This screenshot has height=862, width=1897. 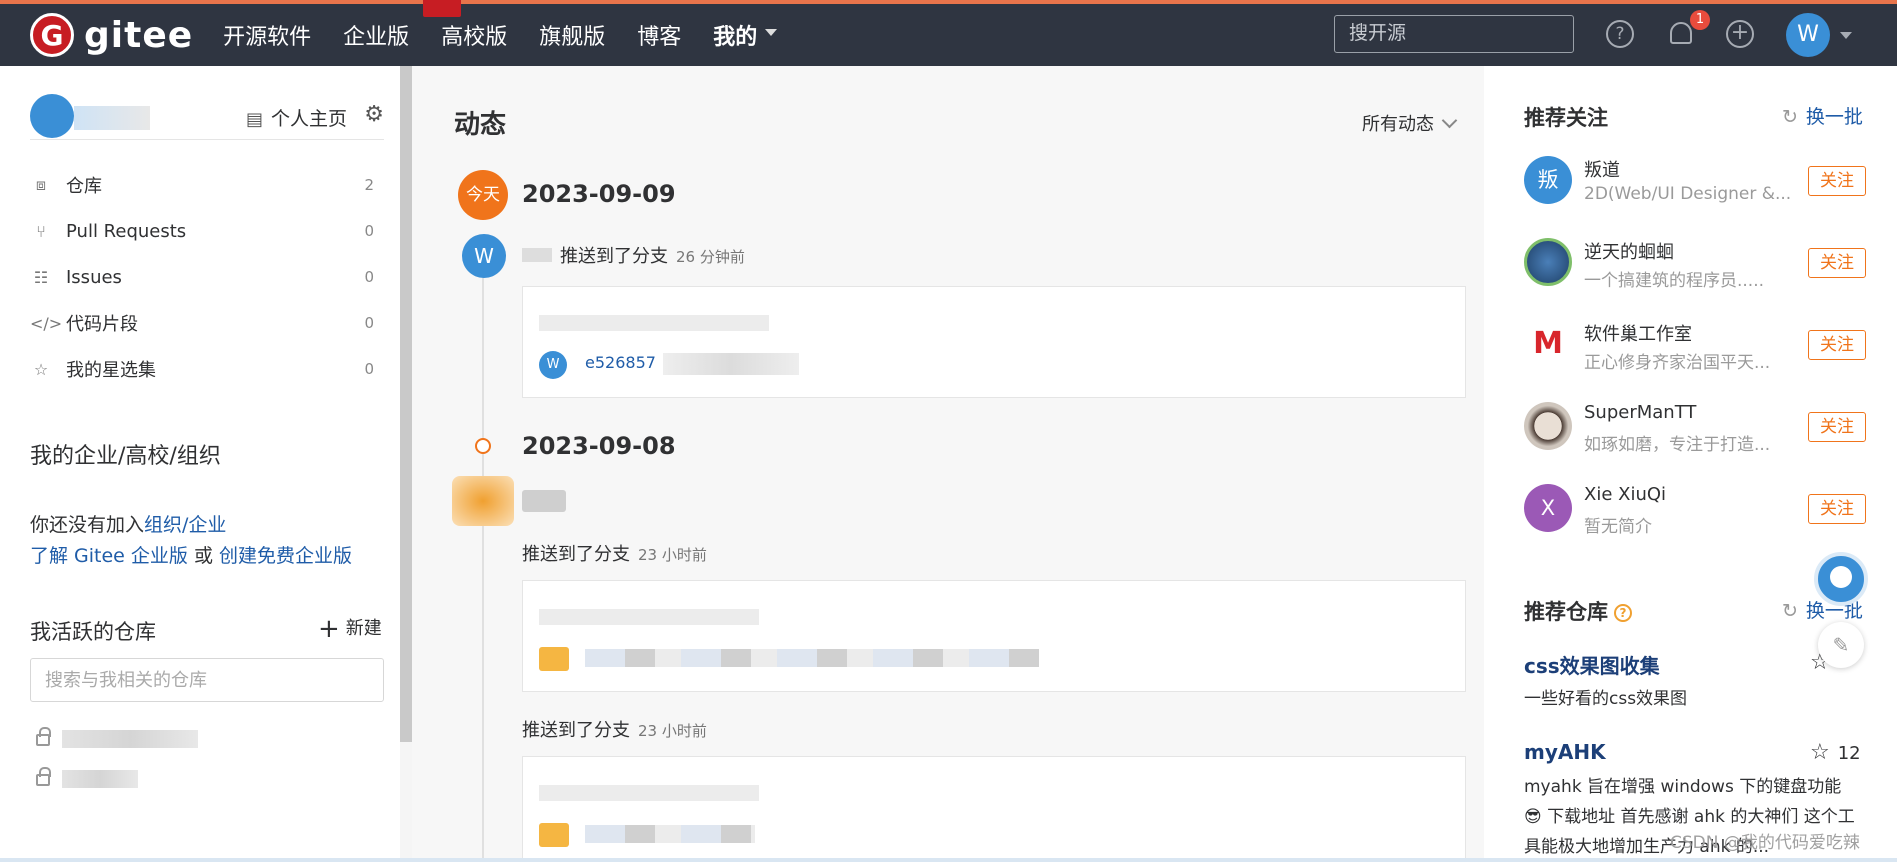 I want to click on user-avatar: W, so click(x=1808, y=35).